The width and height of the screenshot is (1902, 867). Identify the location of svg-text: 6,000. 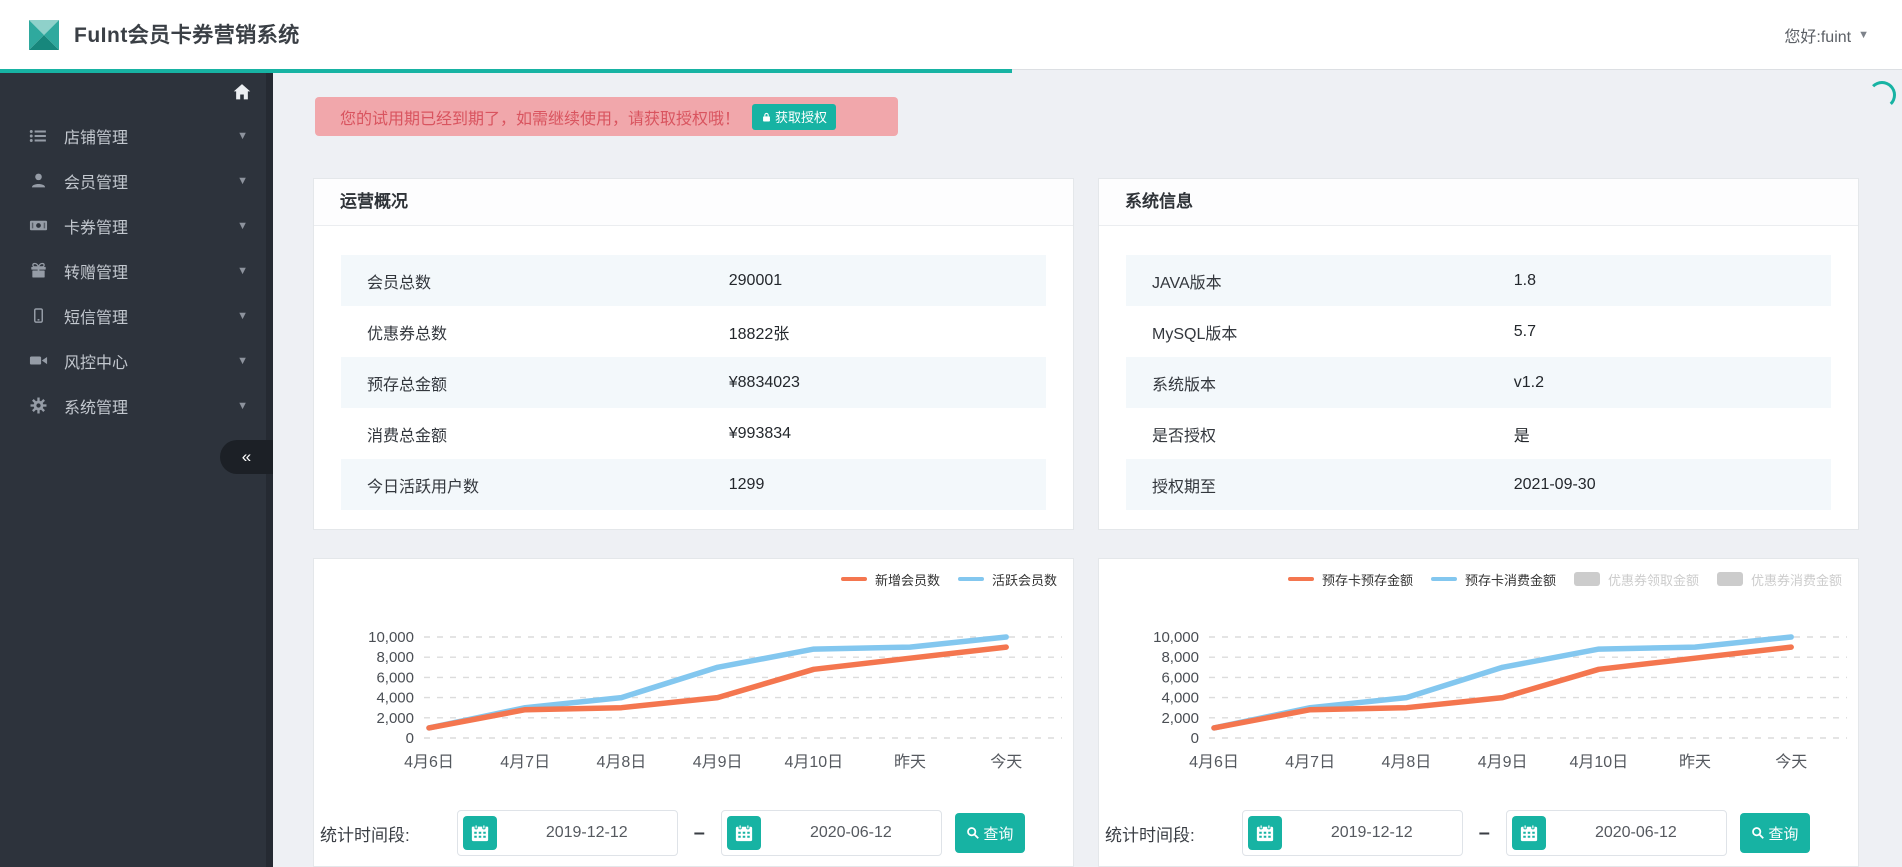
(395, 677).